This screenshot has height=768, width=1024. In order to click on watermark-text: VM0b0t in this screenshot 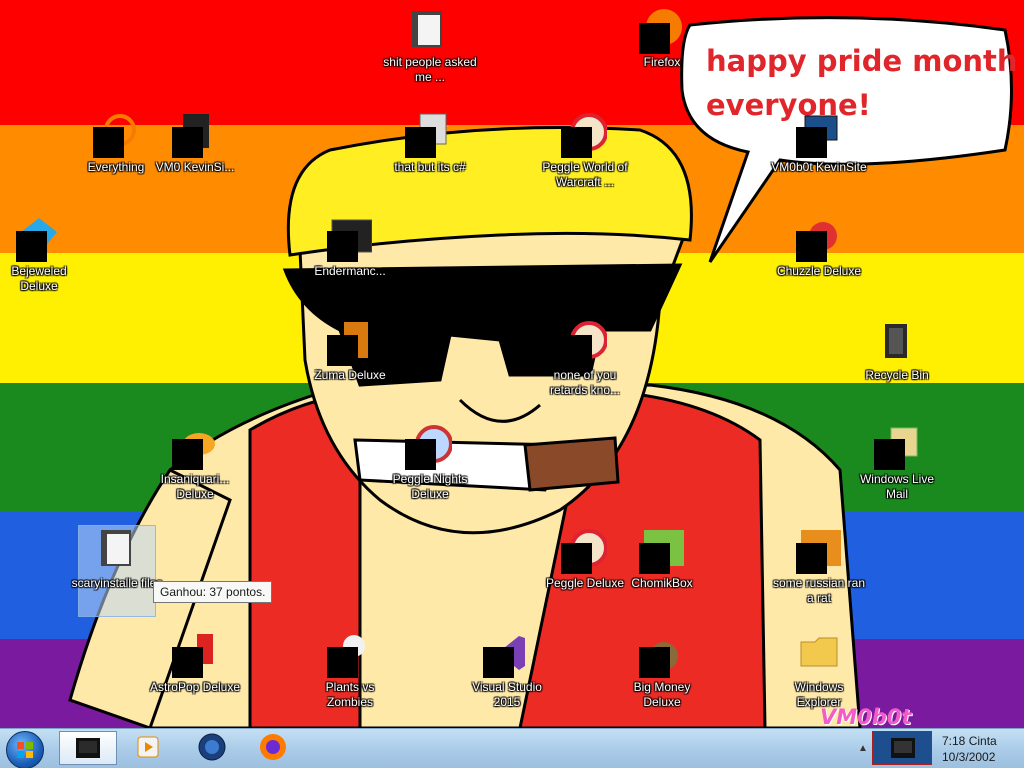, I will do `click(866, 716)`.